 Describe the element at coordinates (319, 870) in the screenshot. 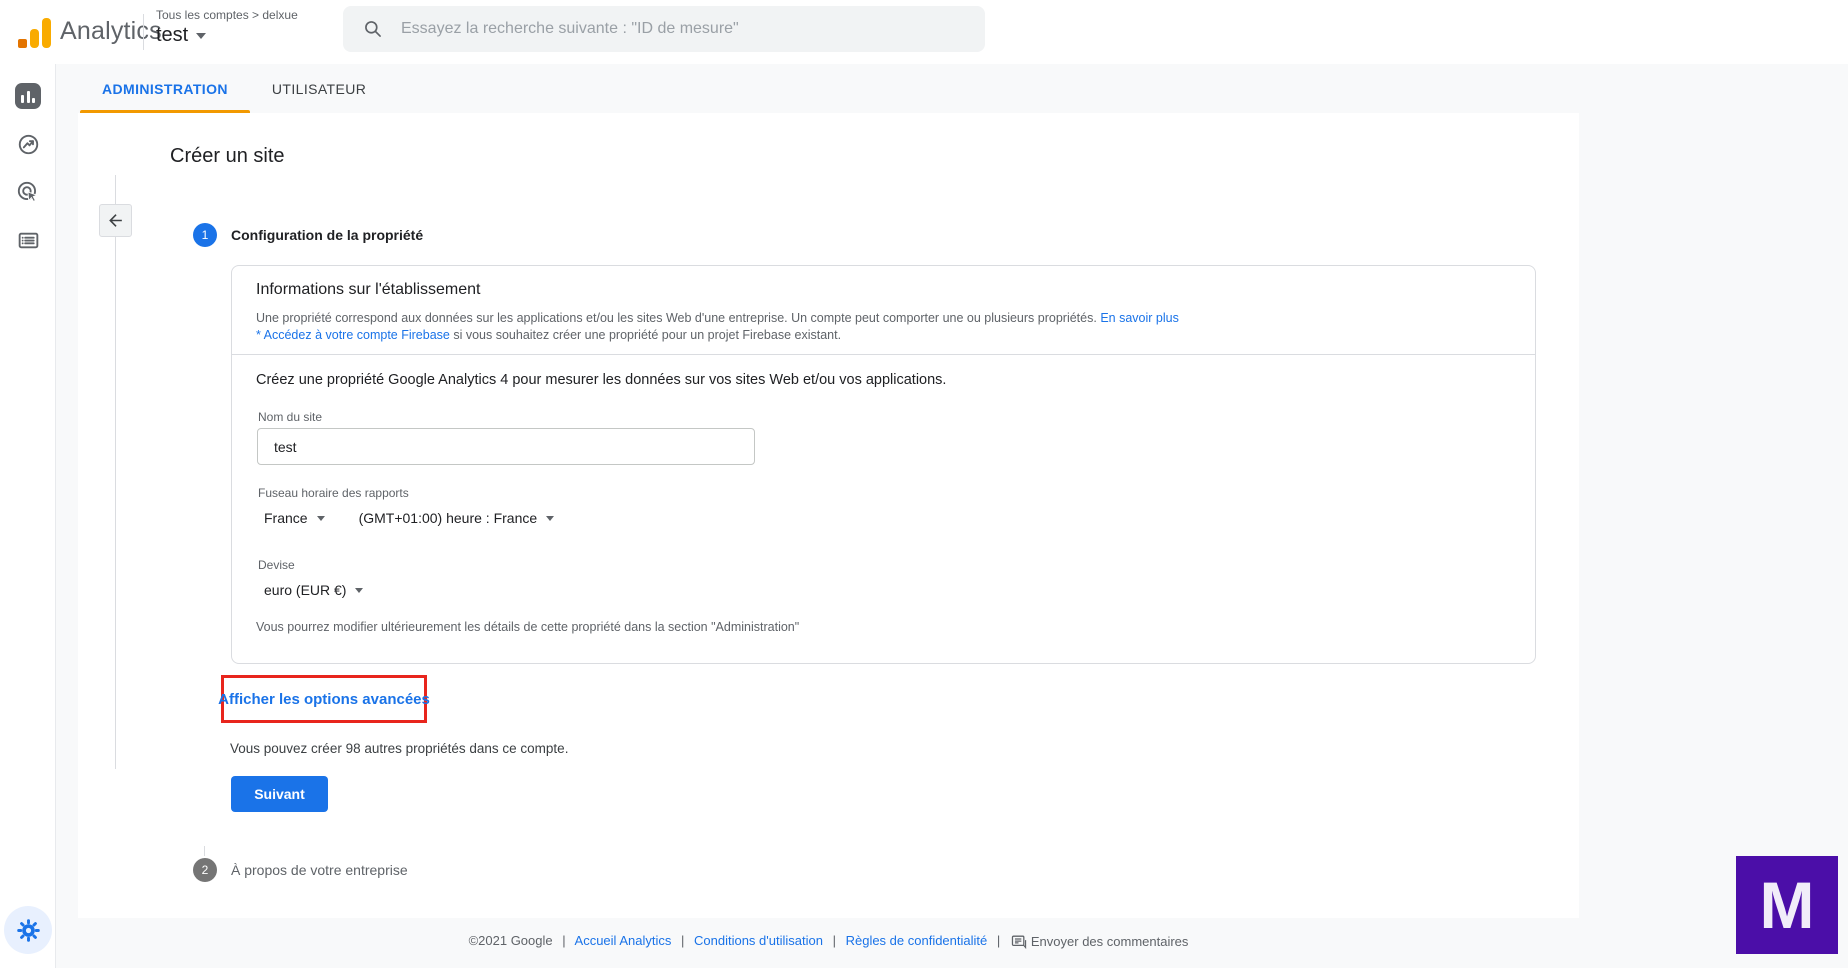

I see `step-2-label: À propos de votre entreprise` at that location.